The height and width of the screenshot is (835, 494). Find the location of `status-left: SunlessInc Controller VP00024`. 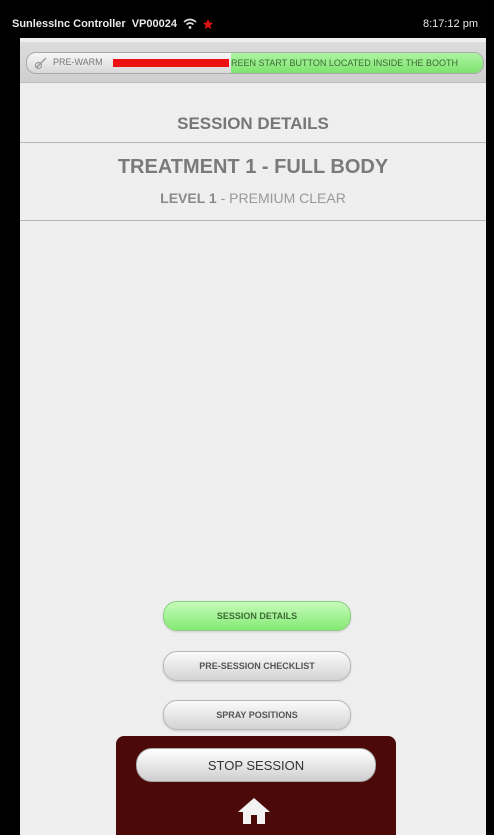

status-left: SunlessInc Controller VP00024 is located at coordinates (111, 24).